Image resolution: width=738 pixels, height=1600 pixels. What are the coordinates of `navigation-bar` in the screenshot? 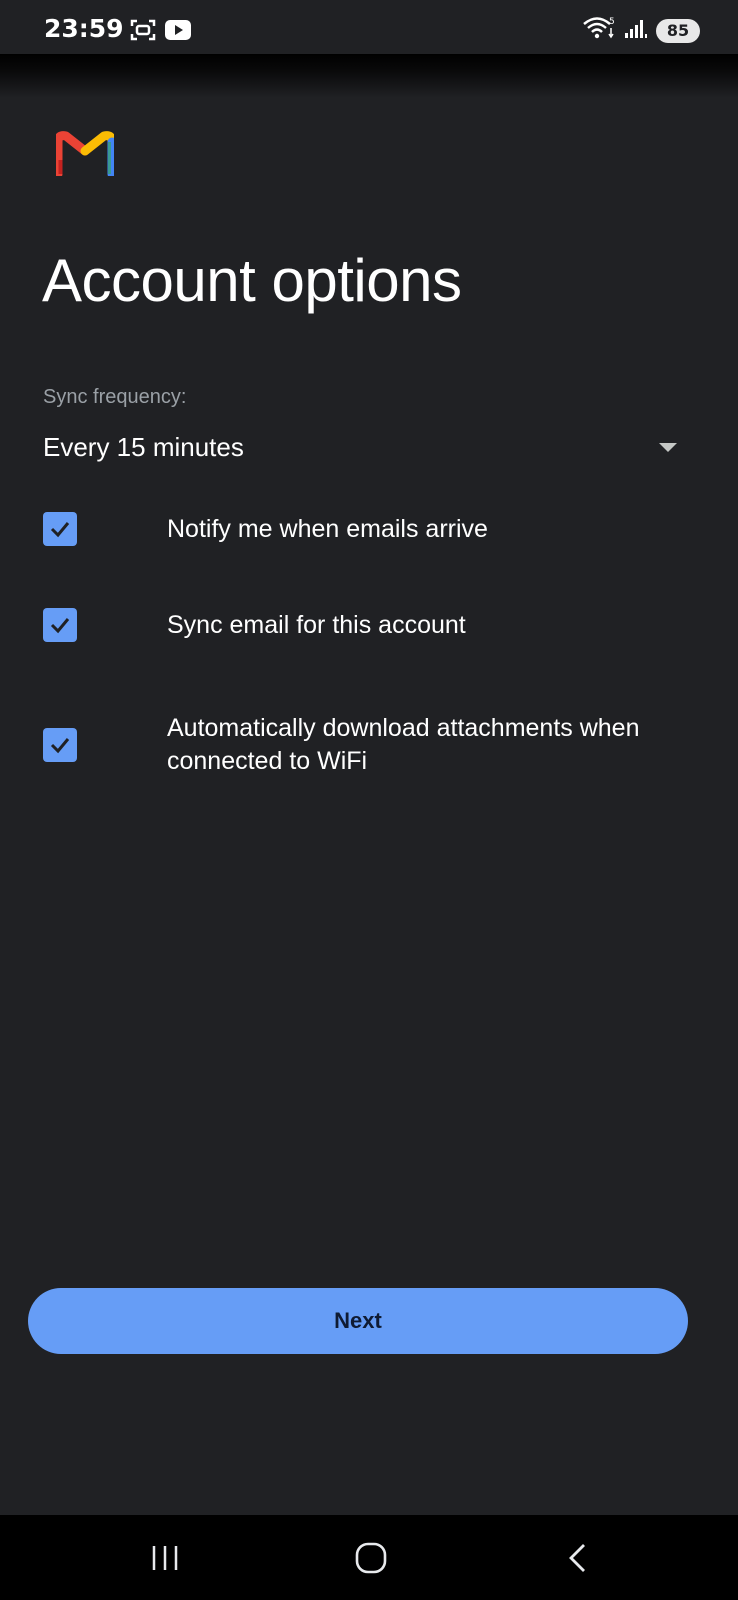 It's located at (369, 1557).